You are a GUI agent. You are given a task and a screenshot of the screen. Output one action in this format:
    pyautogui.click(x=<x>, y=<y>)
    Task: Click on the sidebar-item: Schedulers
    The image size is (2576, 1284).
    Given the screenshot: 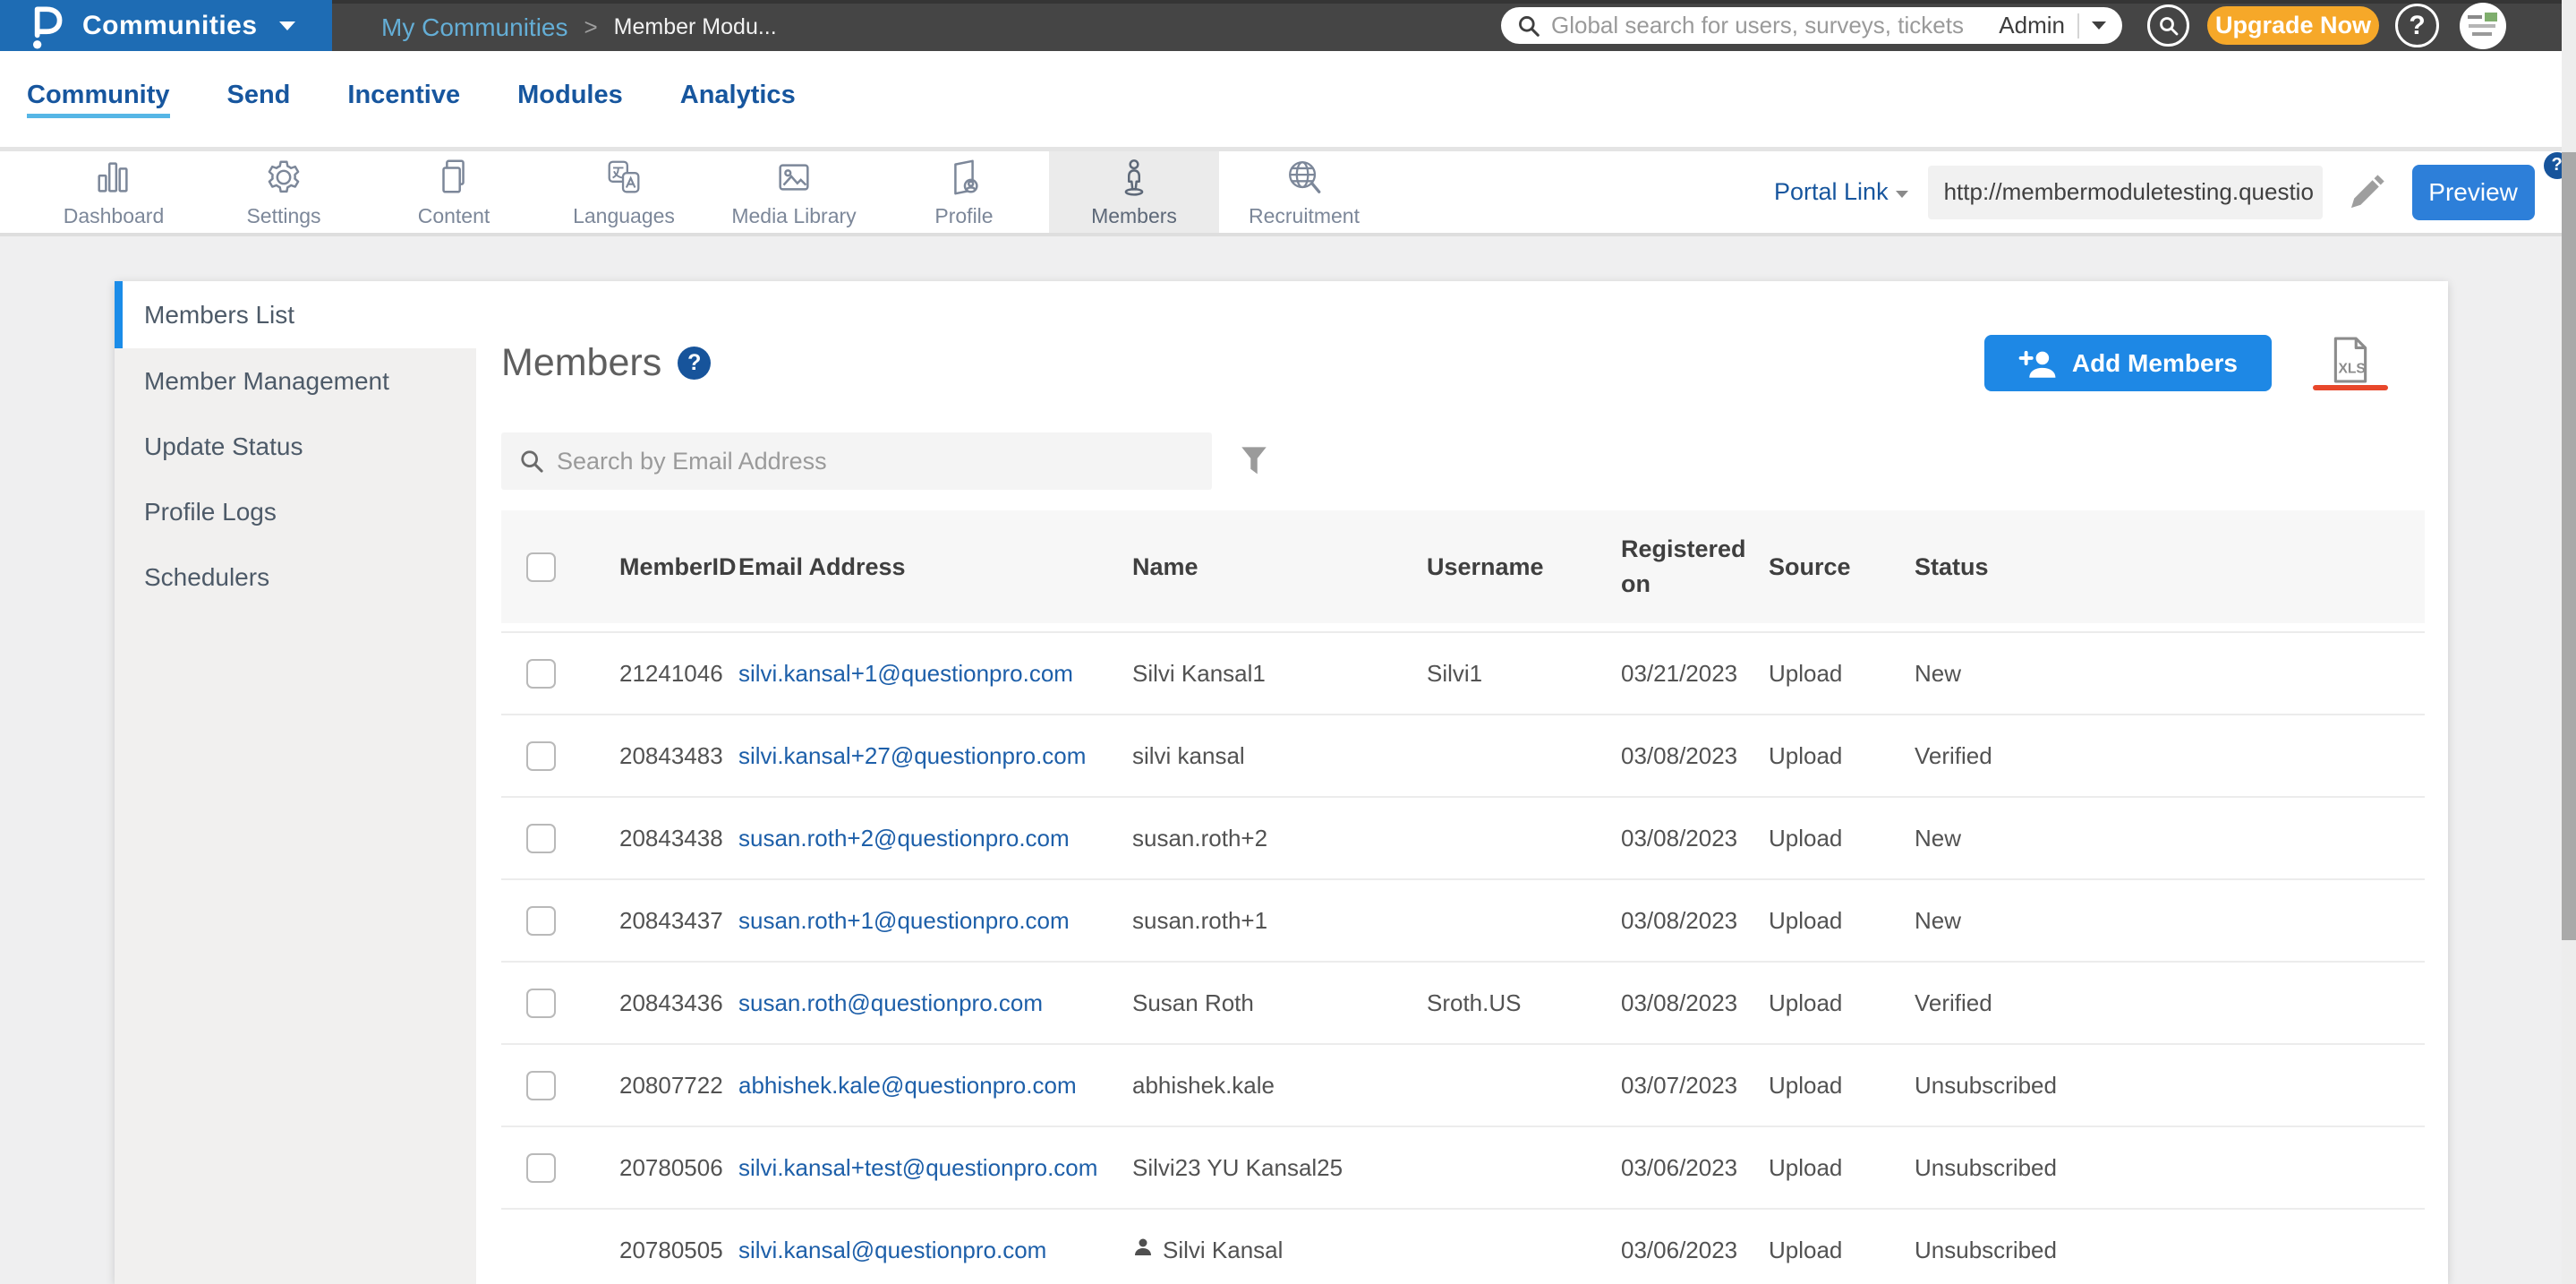 What is the action you would take?
    pyautogui.click(x=295, y=577)
    